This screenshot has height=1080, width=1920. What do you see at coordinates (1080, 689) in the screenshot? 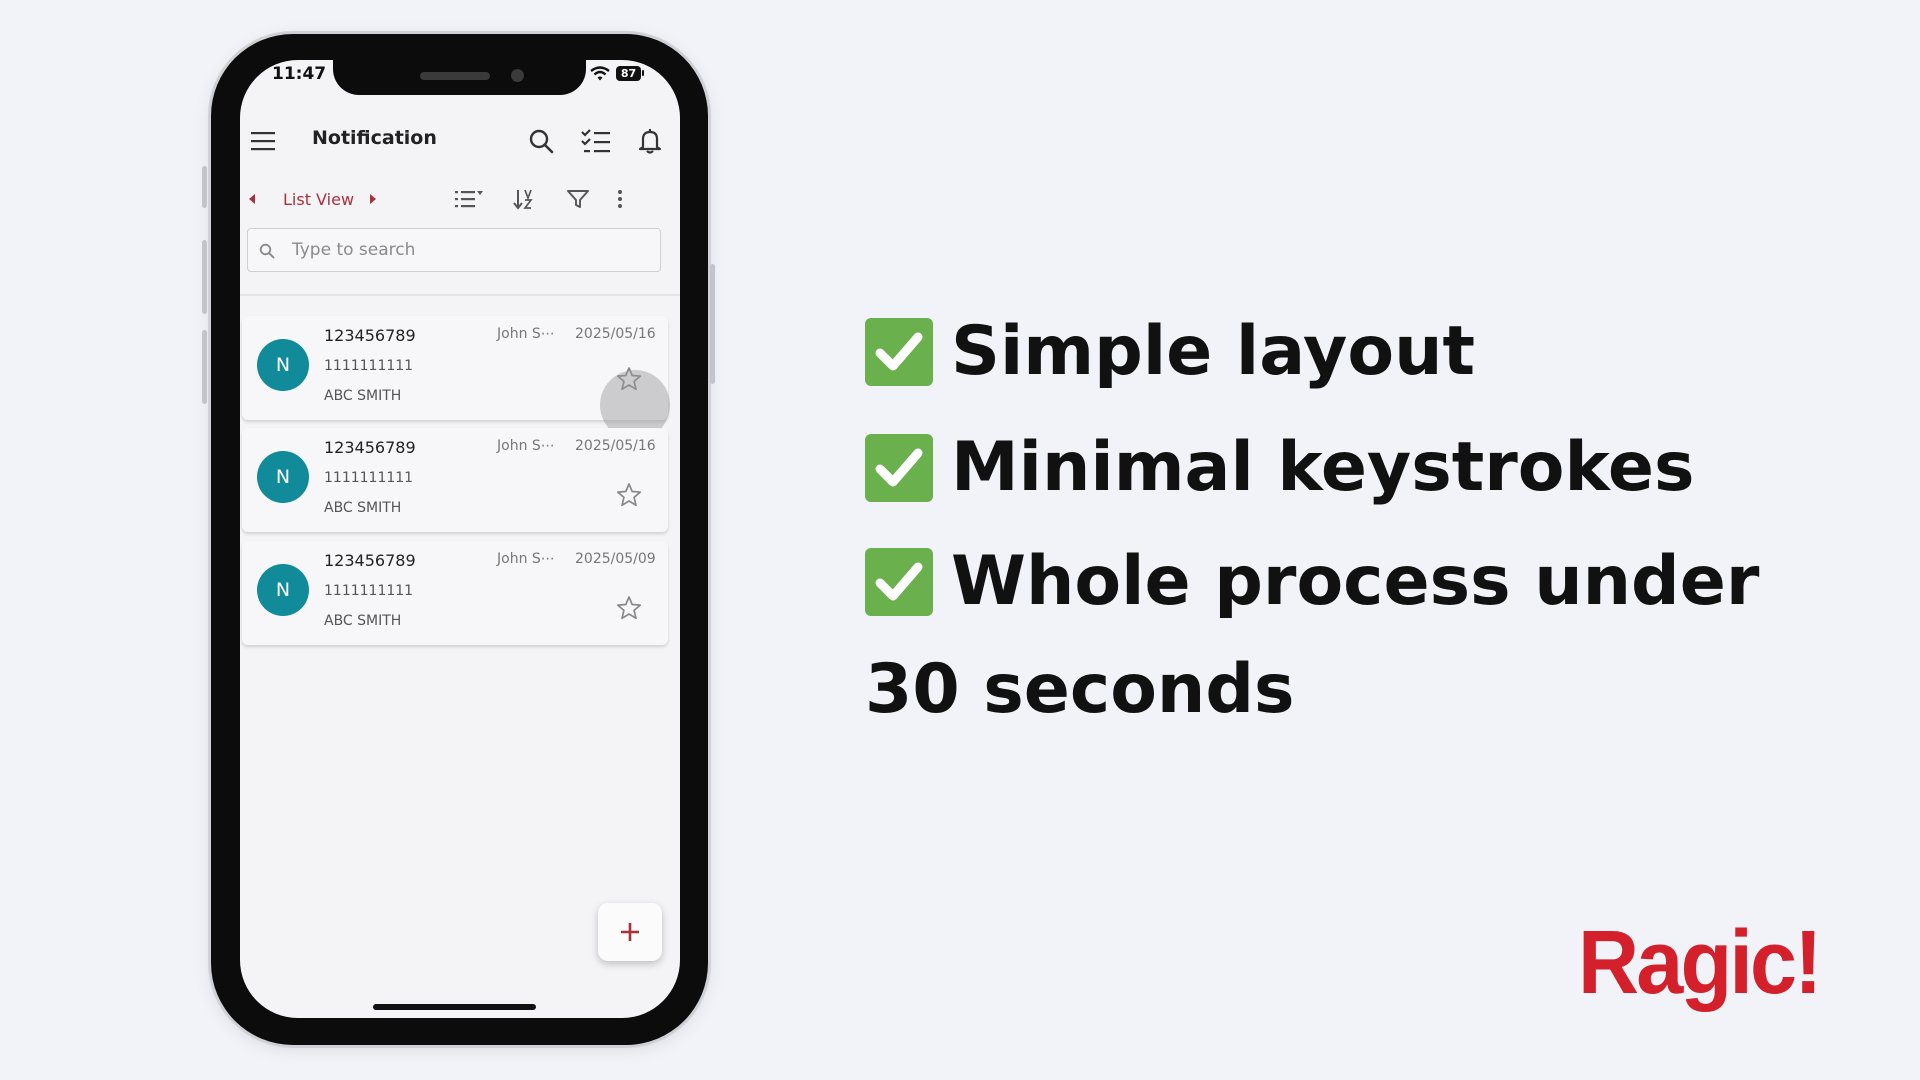
I see `feature-text-continuation: 30 seconds` at bounding box center [1080, 689].